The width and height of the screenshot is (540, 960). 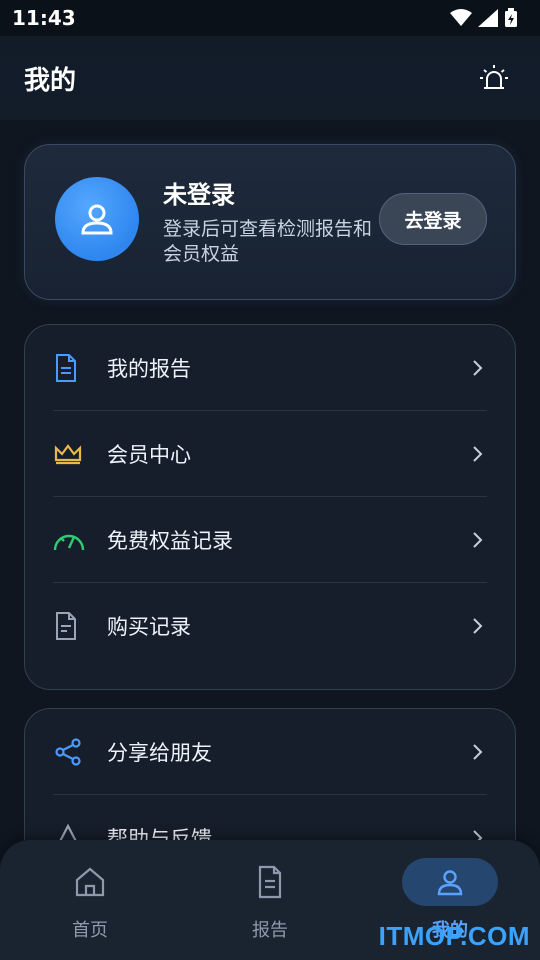 I want to click on menu-item-label: 我的报告, so click(x=149, y=368).